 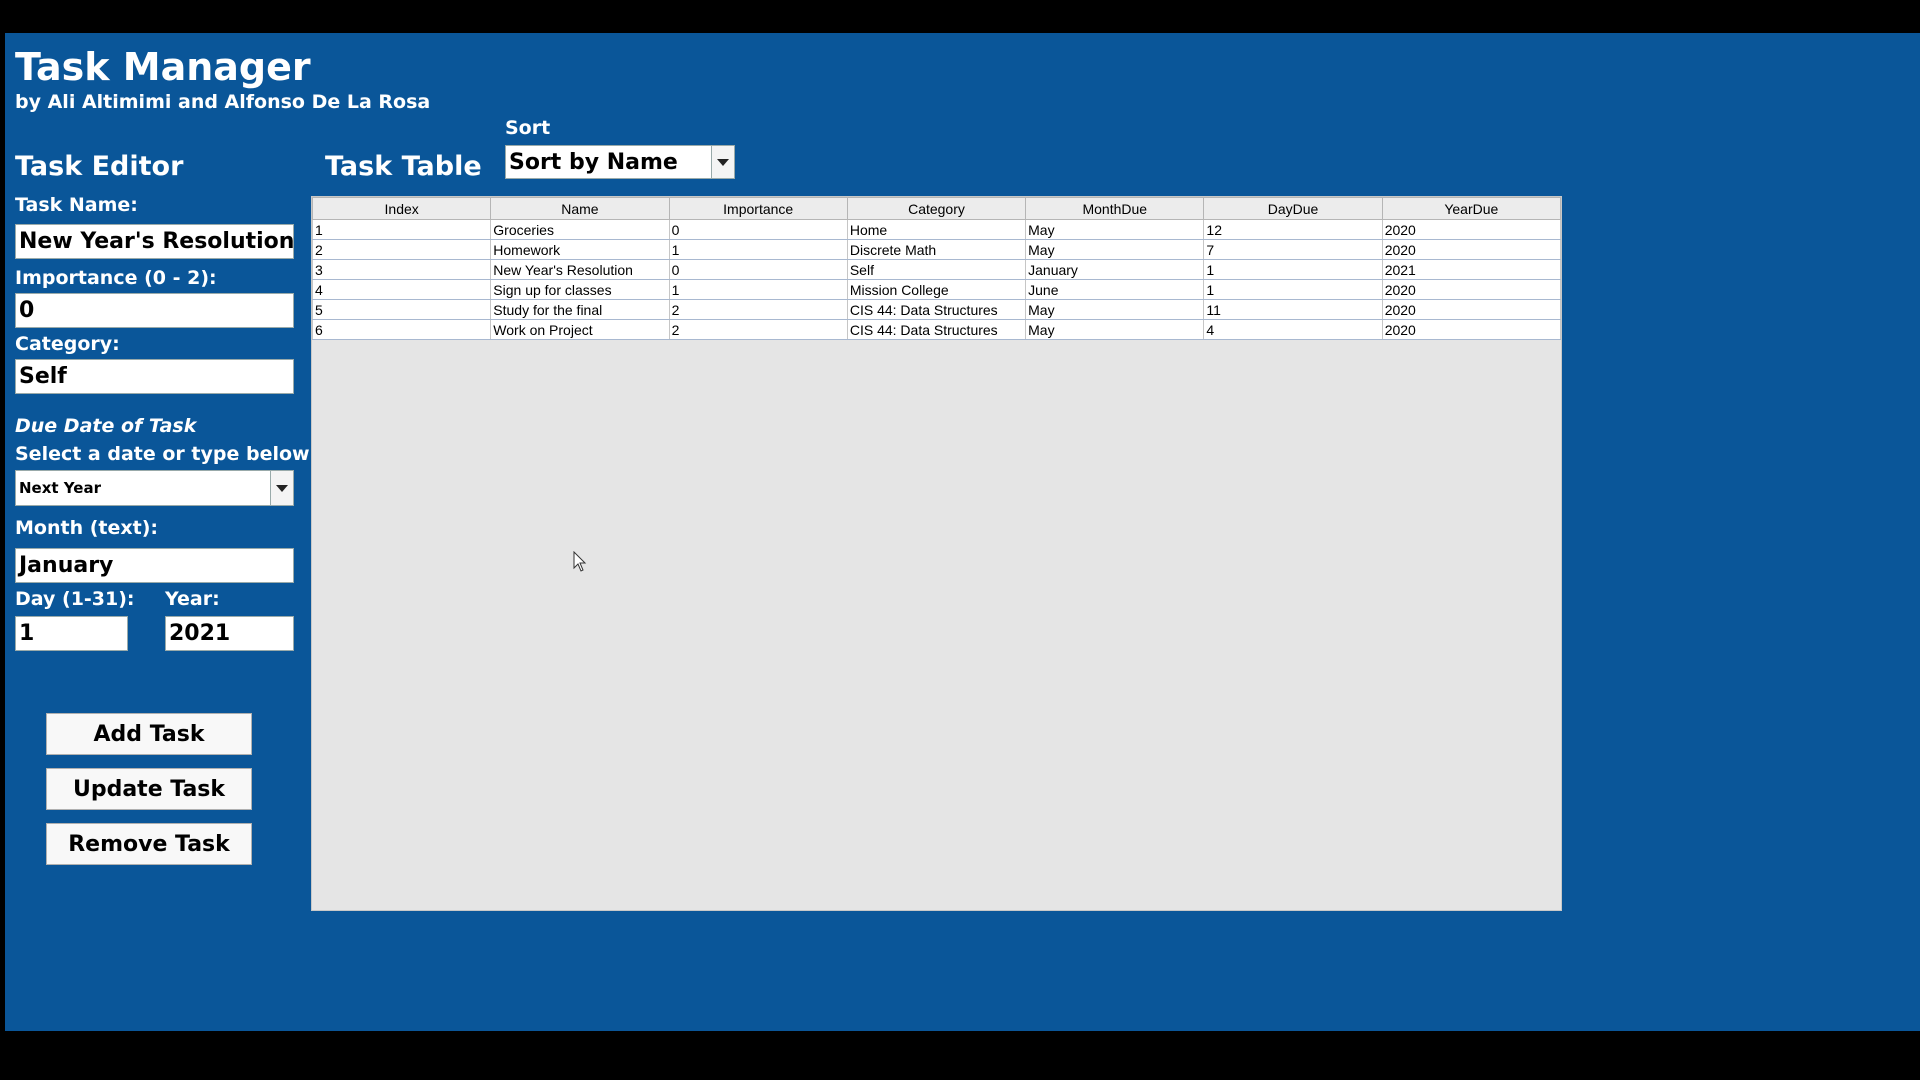 I want to click on importance-label: Importance (0 - 2):, so click(x=116, y=278).